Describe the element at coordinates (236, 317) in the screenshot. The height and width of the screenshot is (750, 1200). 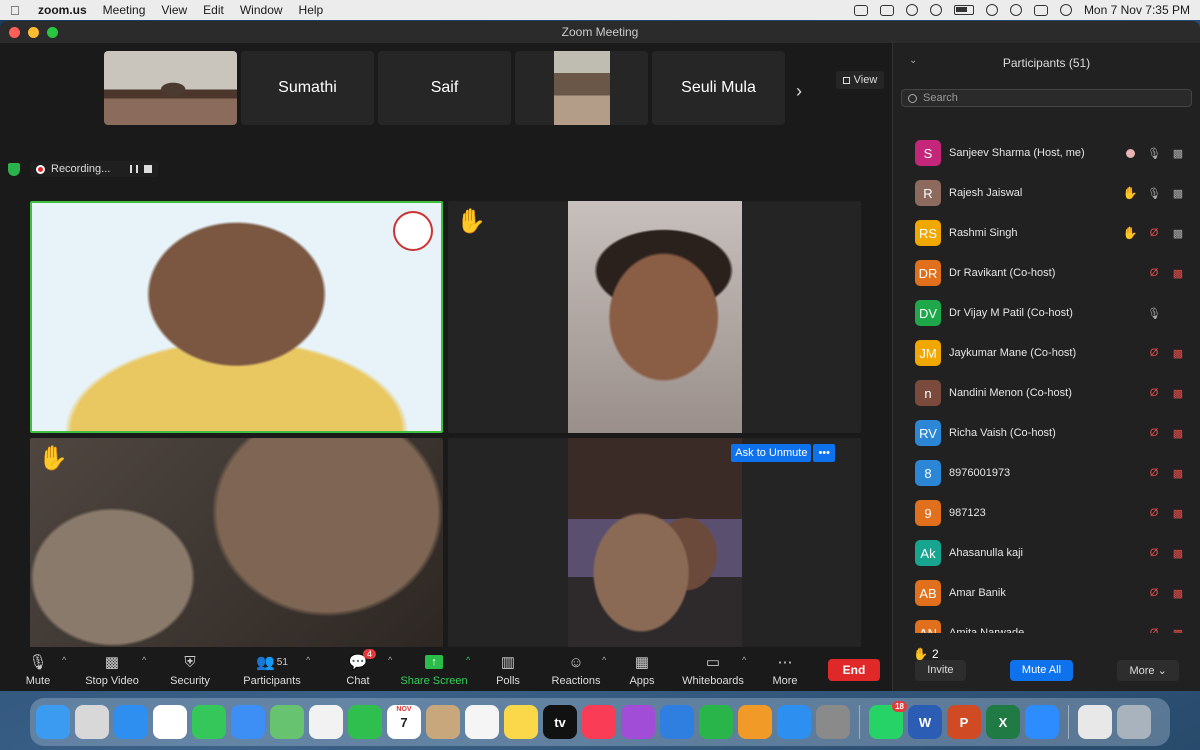
I see `video-tile-speaker` at that location.